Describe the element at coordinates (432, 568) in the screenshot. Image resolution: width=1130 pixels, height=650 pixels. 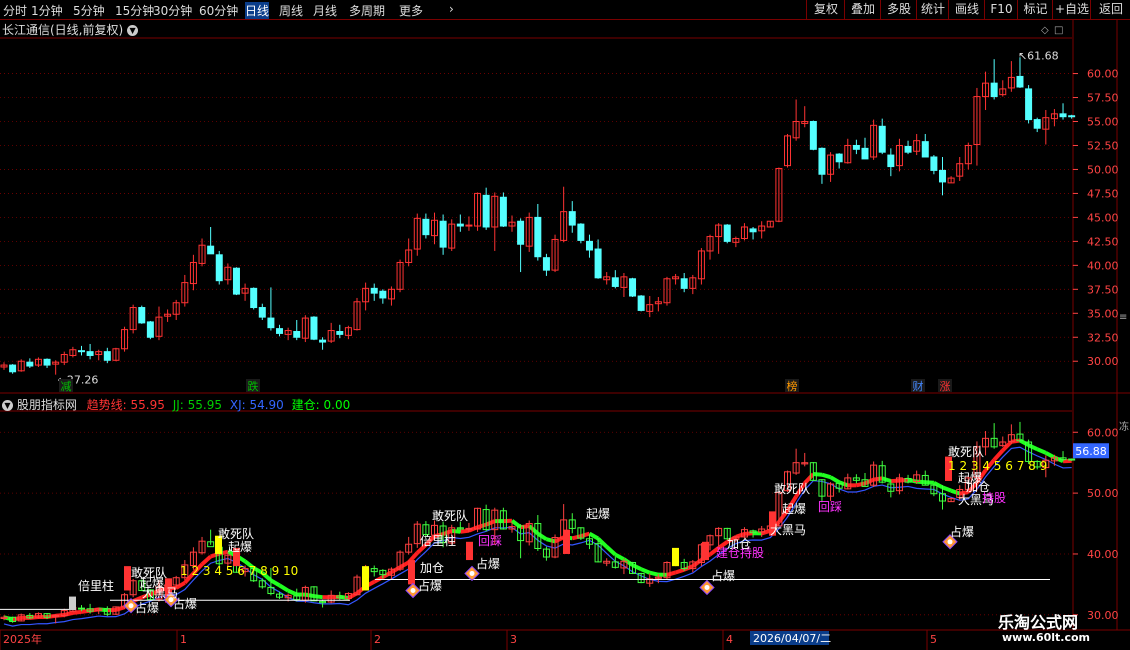
I see `indicator-label-10: 加仓` at that location.